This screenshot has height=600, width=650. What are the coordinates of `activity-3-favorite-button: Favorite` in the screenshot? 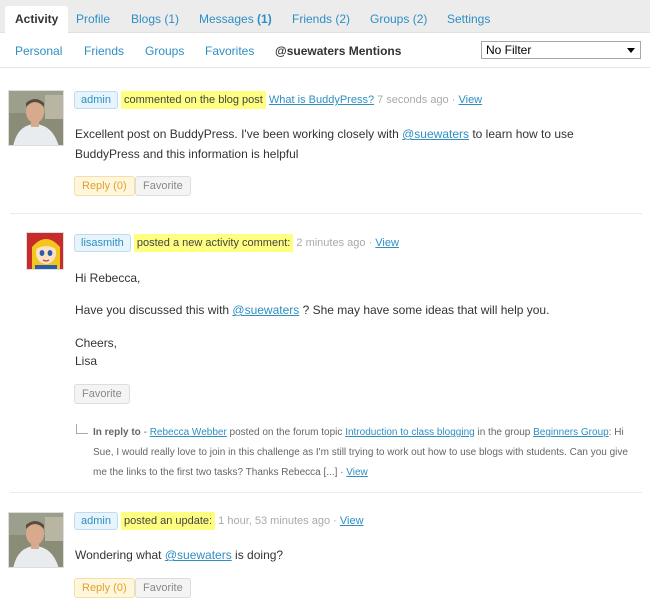 It's located at (163, 588).